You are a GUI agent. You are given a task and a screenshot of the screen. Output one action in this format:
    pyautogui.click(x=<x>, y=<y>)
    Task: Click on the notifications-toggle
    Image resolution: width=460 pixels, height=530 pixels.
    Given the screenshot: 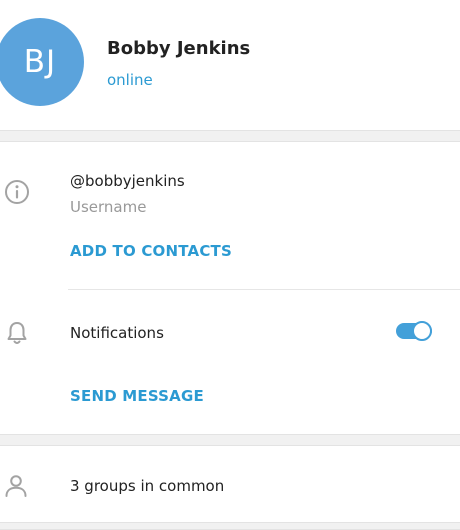 What is the action you would take?
    pyautogui.click(x=414, y=331)
    